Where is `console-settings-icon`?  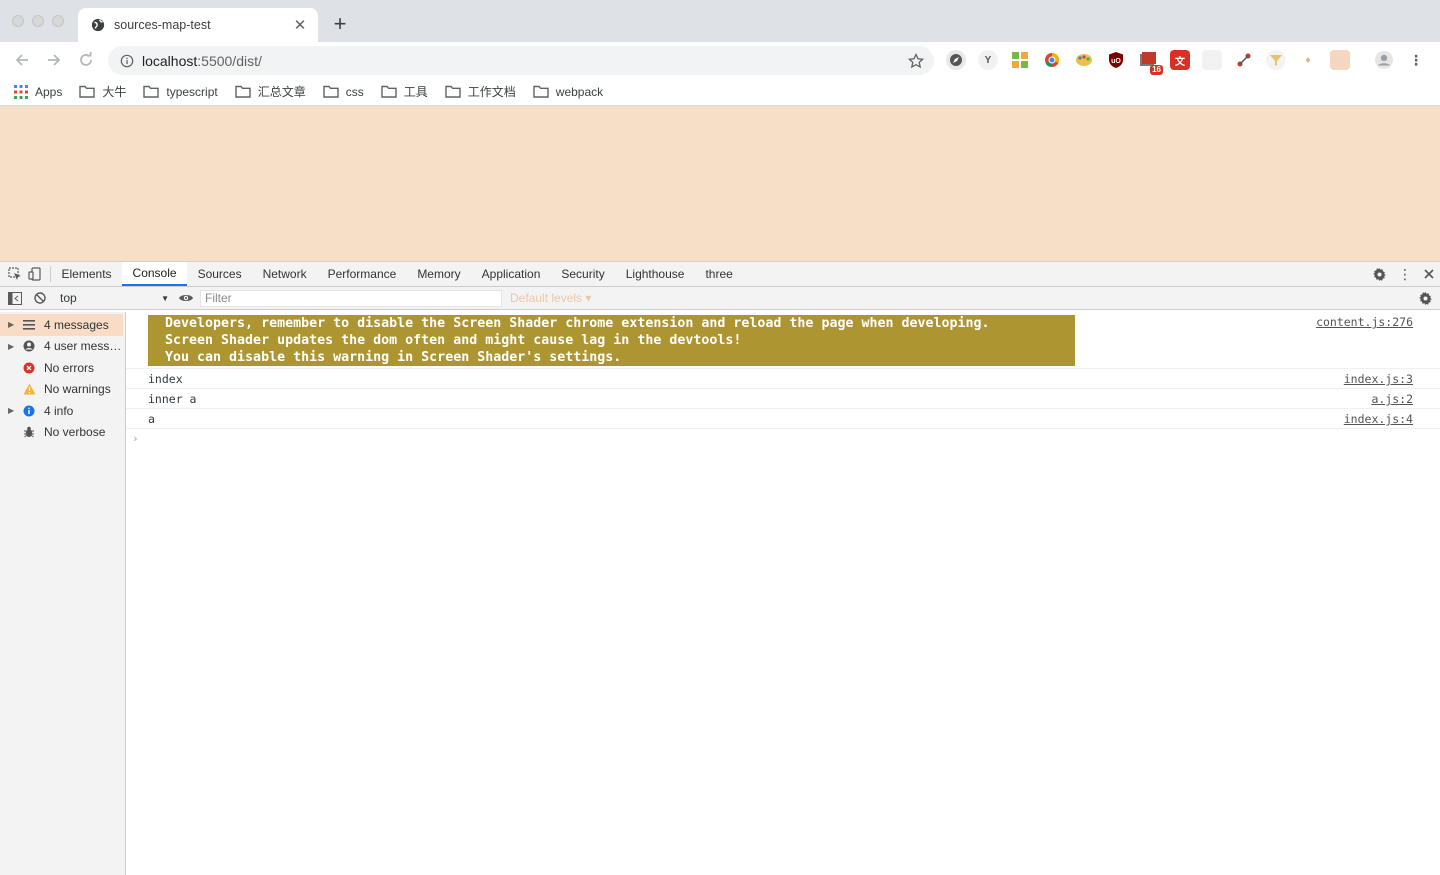 console-settings-icon is located at coordinates (1425, 298).